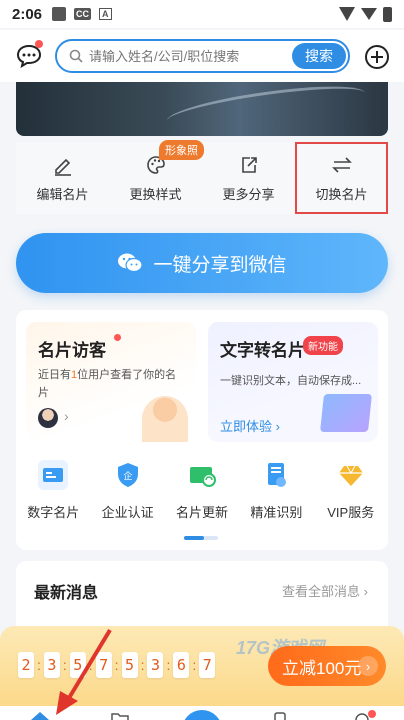  What do you see at coordinates (323, 345) in the screenshot?
I see `new-feature-badge: 新功能` at bounding box center [323, 345].